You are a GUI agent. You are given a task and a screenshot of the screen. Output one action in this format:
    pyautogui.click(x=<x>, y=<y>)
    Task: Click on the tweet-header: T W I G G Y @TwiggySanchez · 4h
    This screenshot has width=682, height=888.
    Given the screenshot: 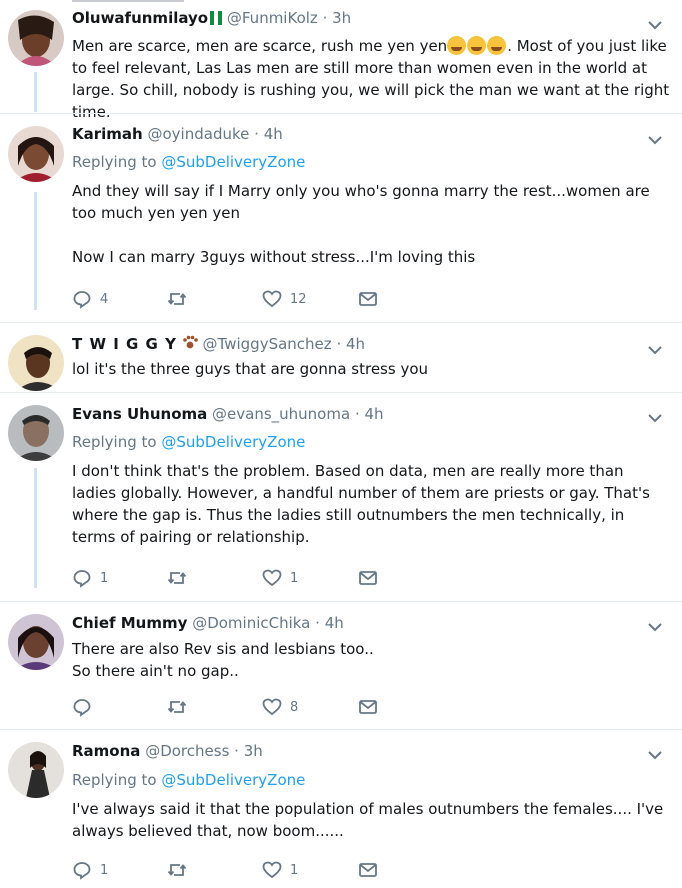 What is the action you would take?
    pyautogui.click(x=218, y=344)
    